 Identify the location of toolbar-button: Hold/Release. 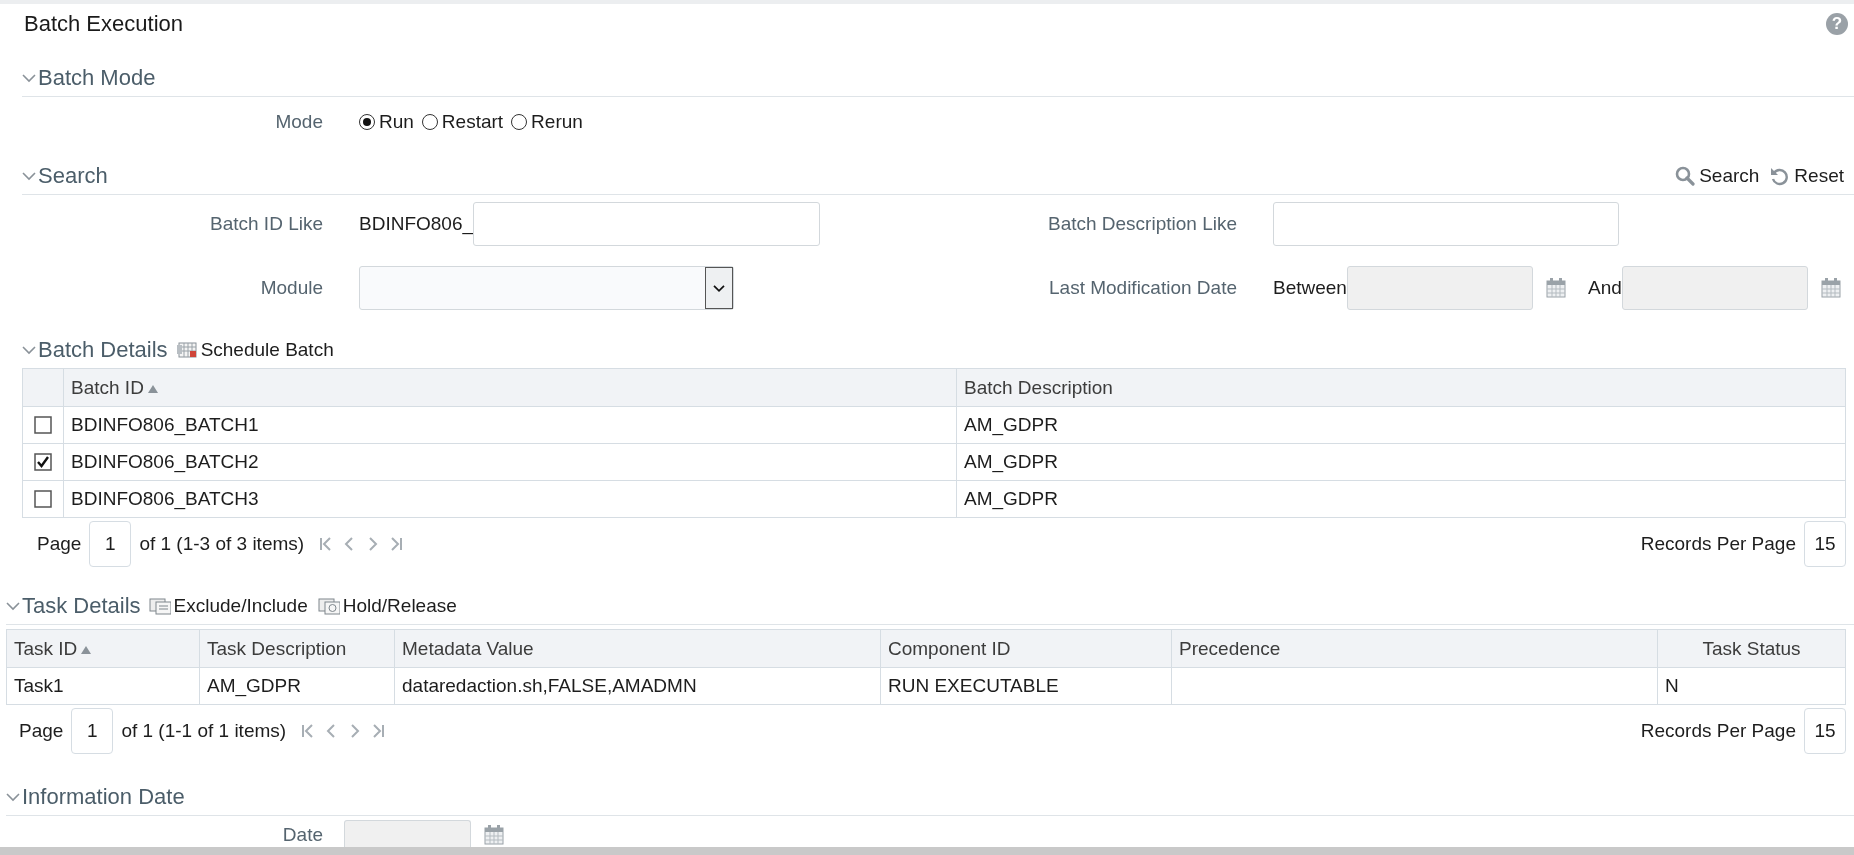
(387, 606).